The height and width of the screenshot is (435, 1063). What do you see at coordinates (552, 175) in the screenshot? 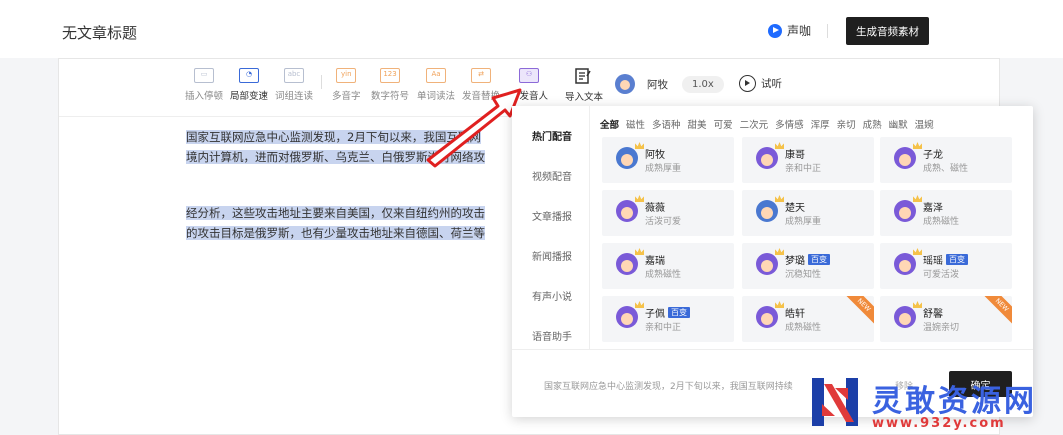
I see `category-video: 视频配音` at bounding box center [552, 175].